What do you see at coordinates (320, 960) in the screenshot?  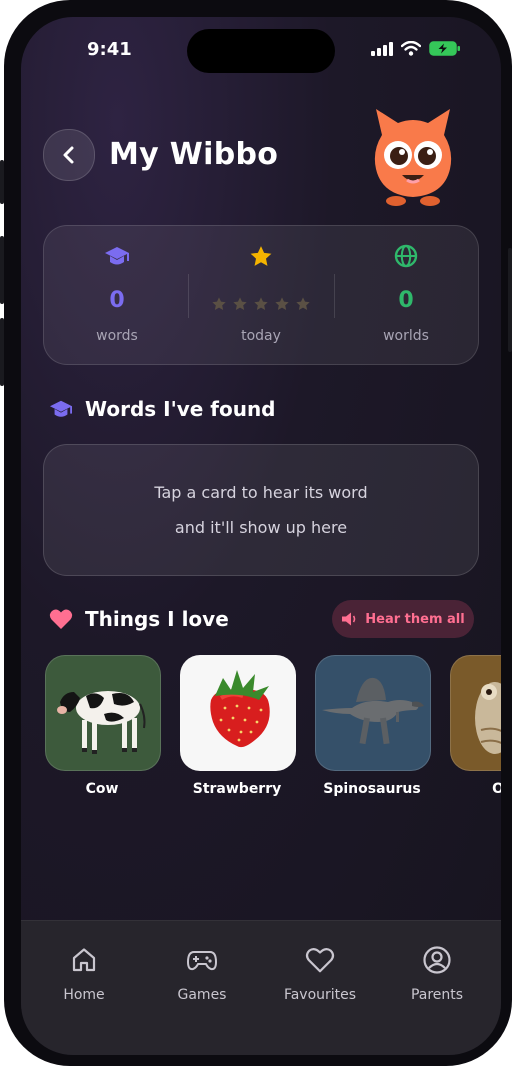 I see `heart-outline-icon` at bounding box center [320, 960].